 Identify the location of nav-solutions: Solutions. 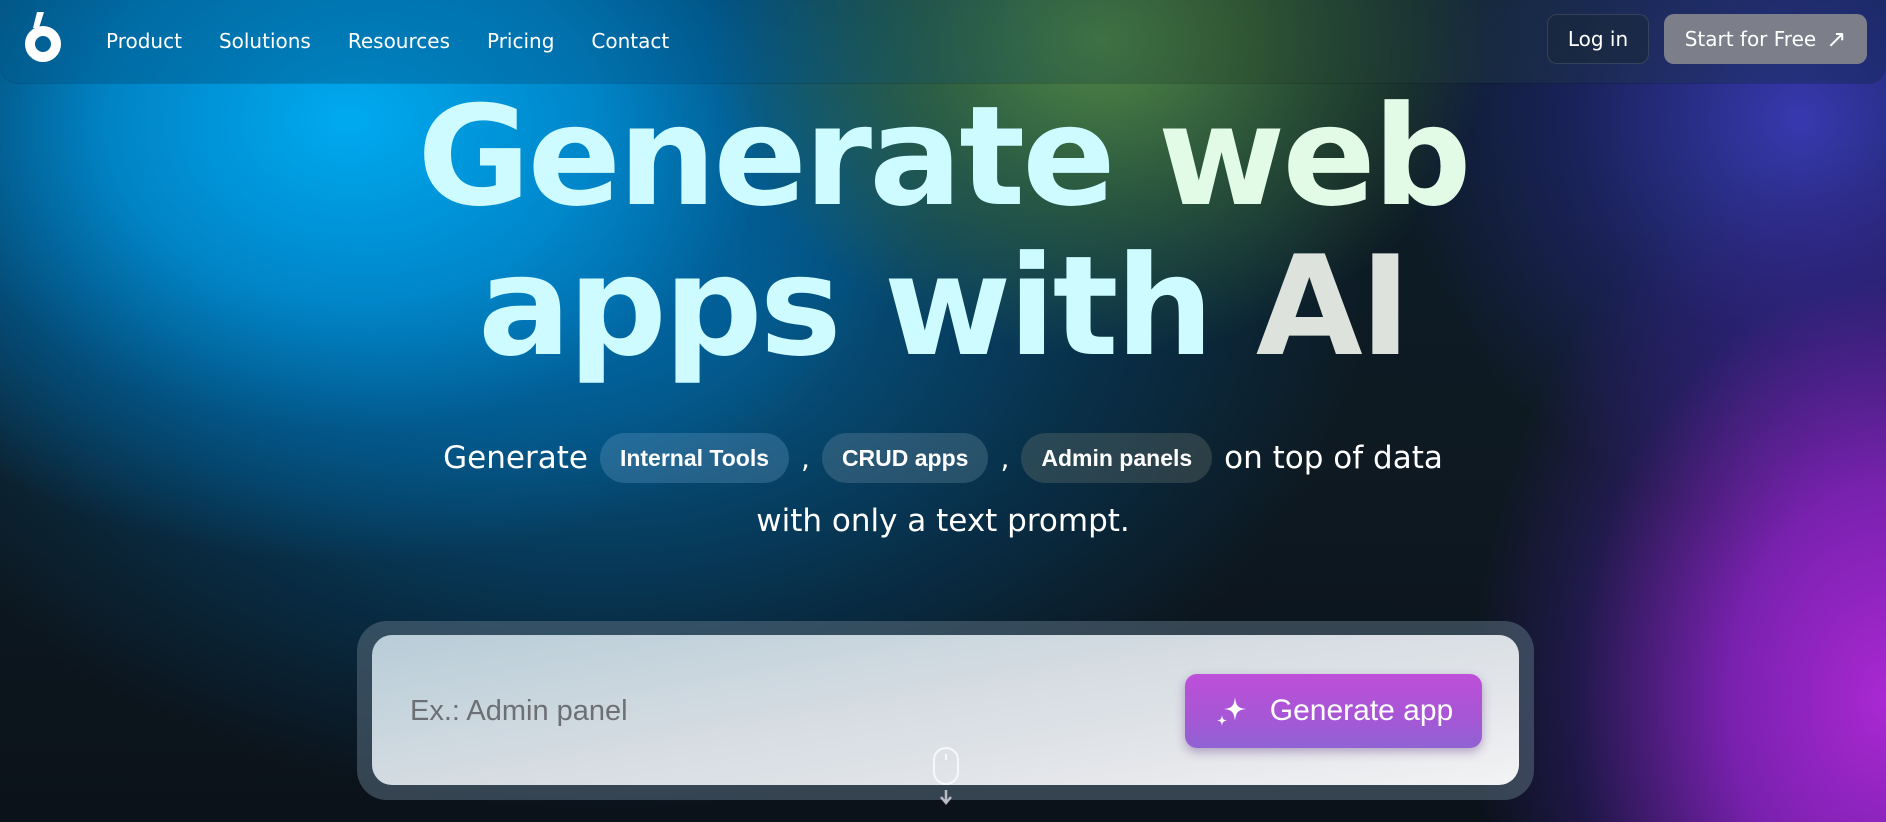
(265, 41).